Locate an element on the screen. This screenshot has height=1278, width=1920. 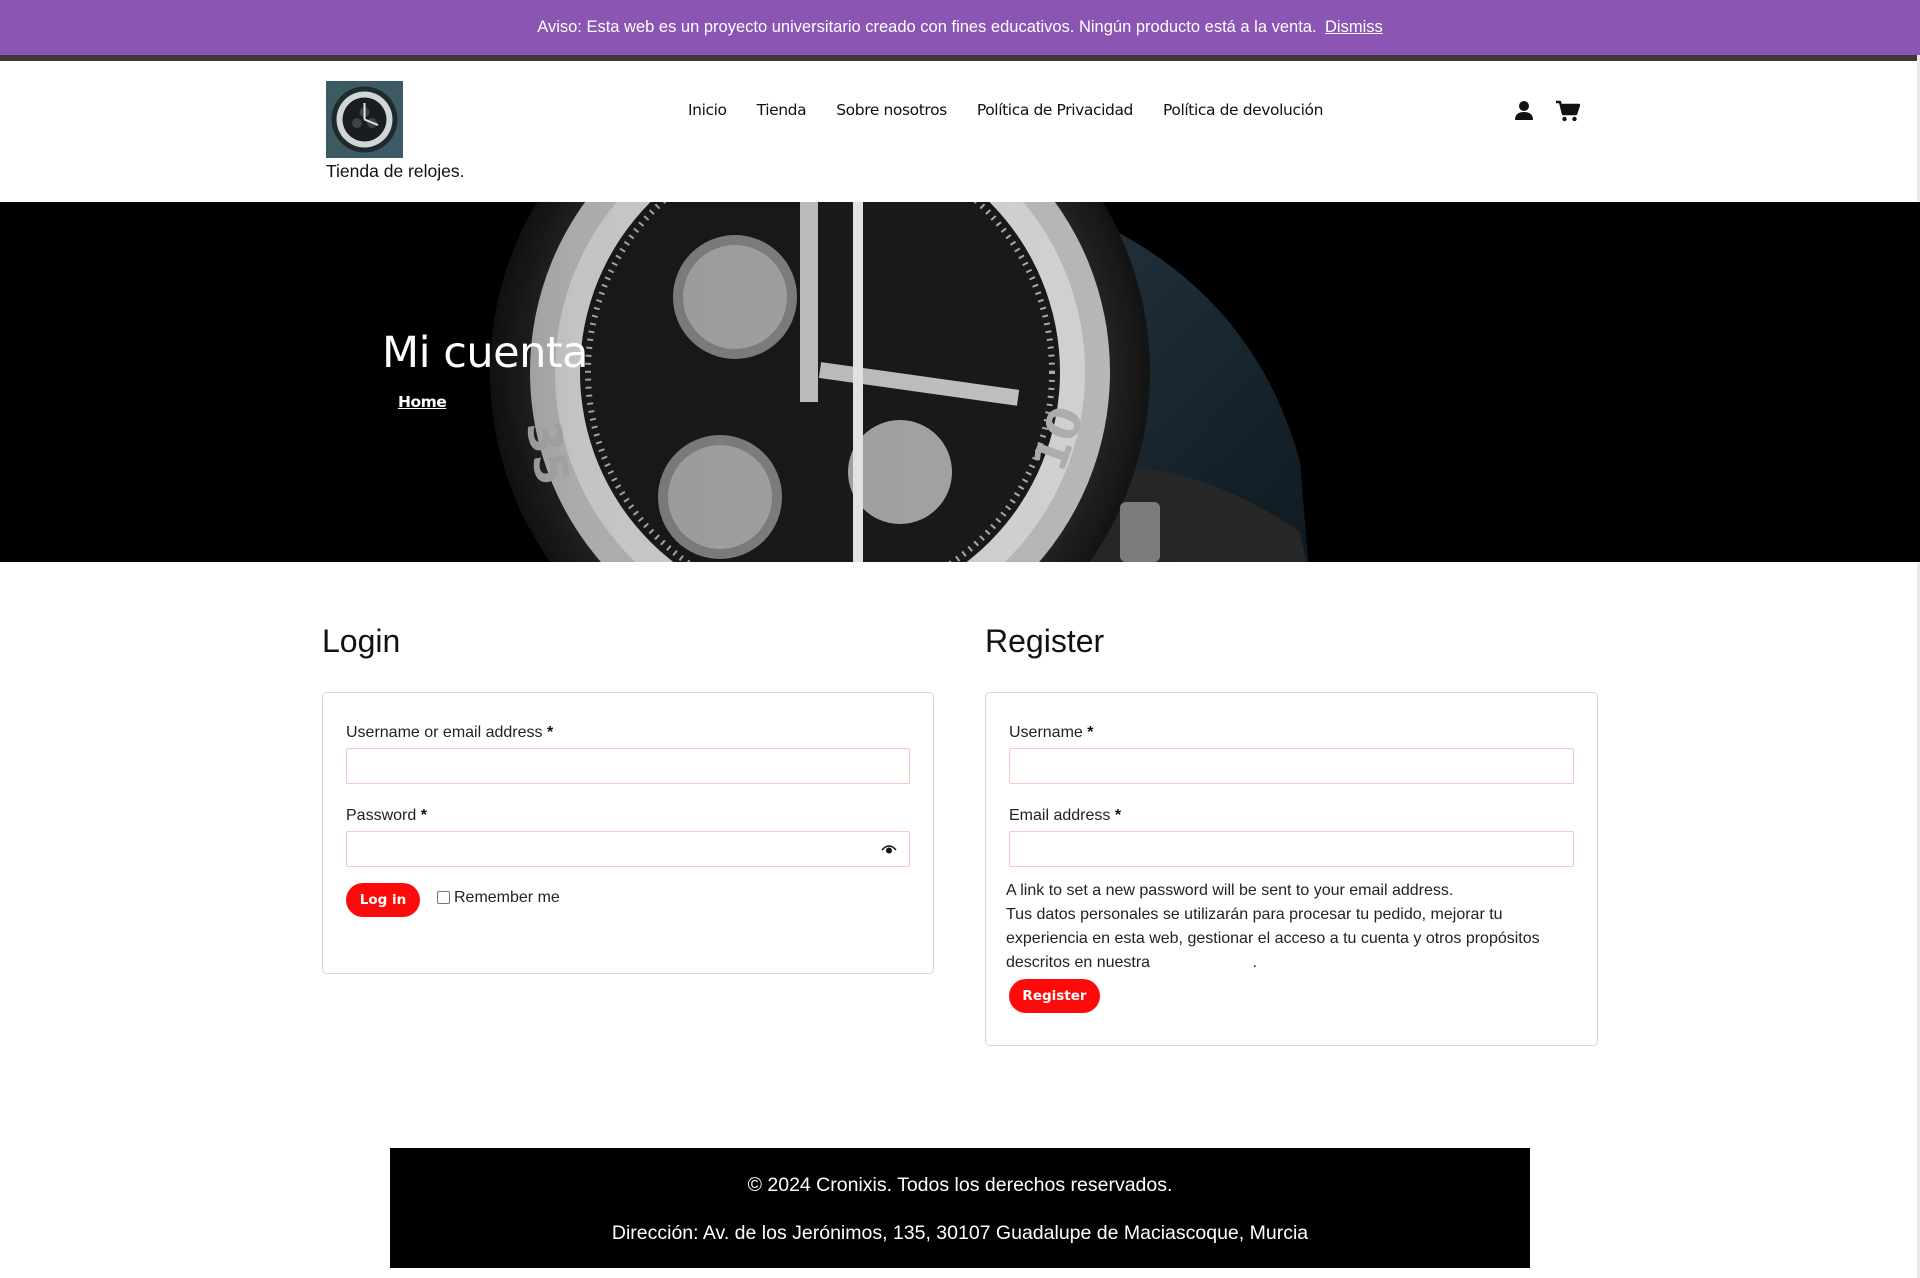
register-email-input is located at coordinates (1291, 849).